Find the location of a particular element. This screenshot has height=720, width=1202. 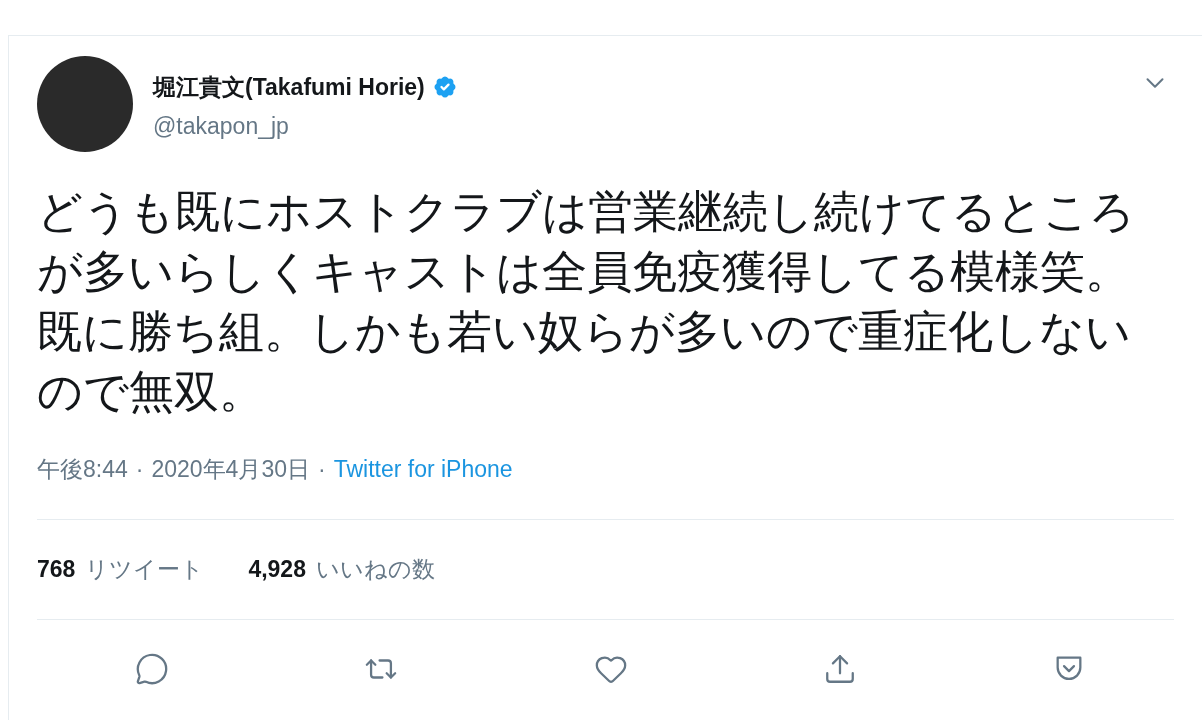

stat-label: いいねの数 is located at coordinates (375, 569).